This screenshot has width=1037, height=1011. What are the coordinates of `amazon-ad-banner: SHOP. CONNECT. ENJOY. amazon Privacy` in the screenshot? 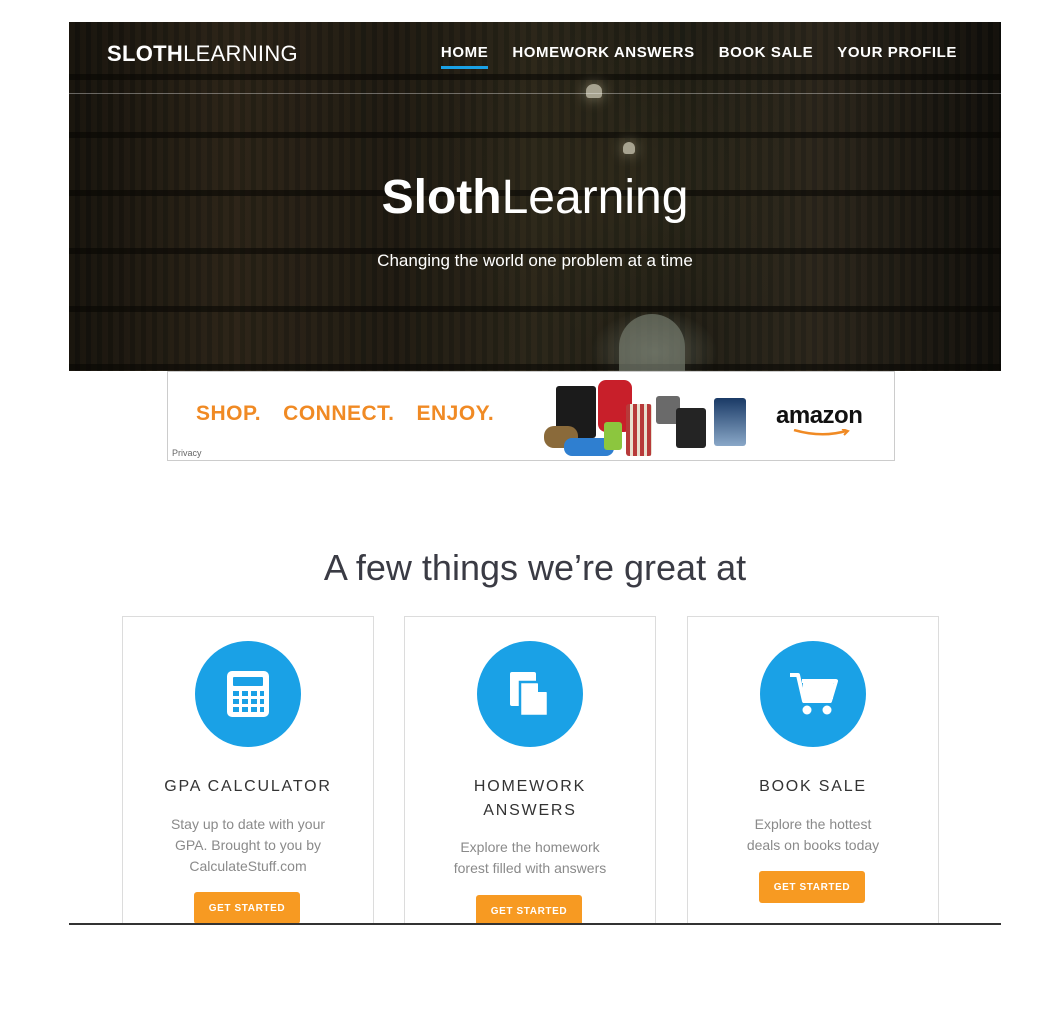 It's located at (531, 416).